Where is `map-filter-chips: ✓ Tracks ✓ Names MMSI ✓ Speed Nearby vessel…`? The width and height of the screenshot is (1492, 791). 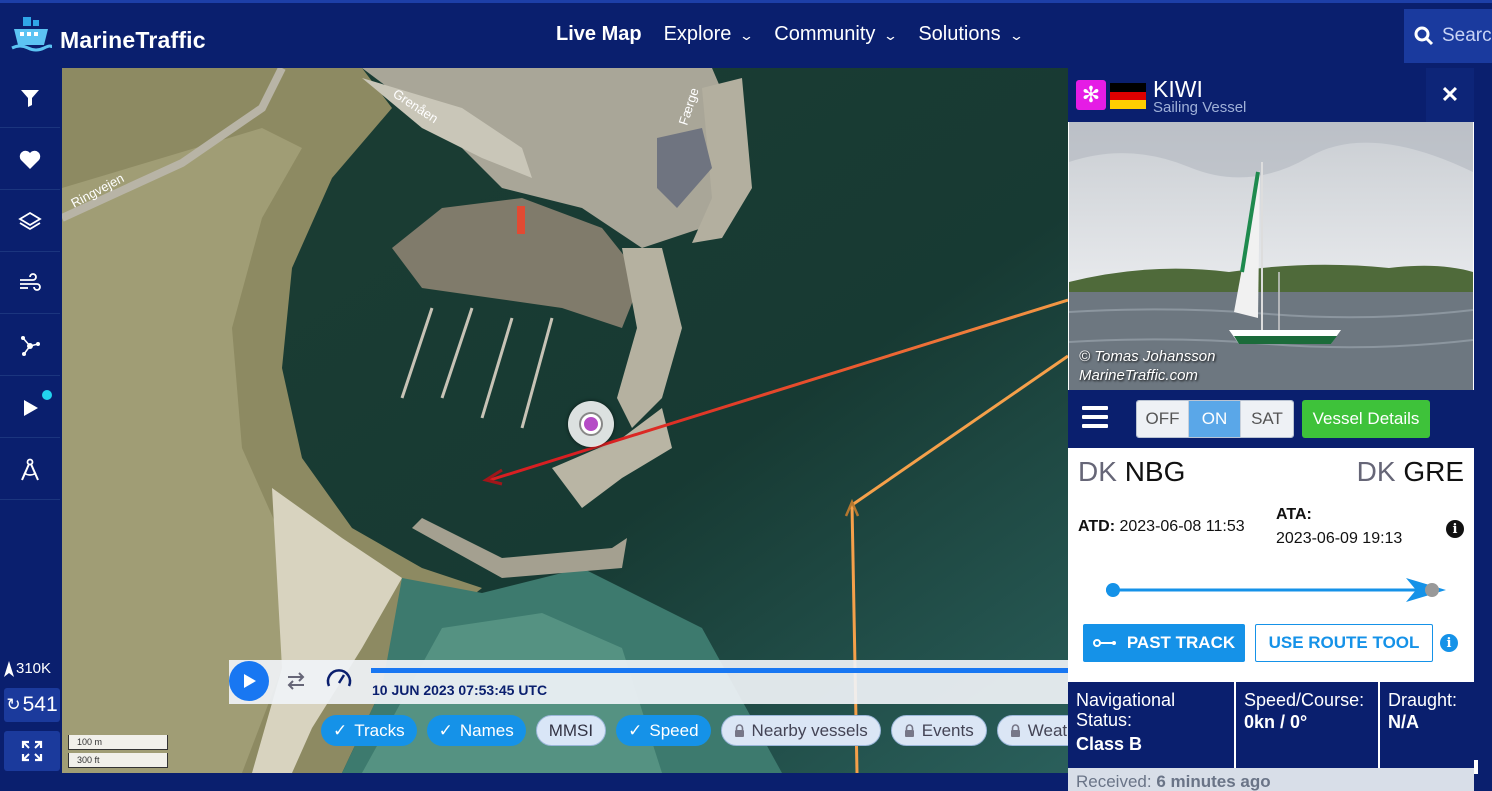 map-filter-chips: ✓ Tracks ✓ Names MMSI ✓ Speed Nearby vessel… is located at coordinates (723, 730).